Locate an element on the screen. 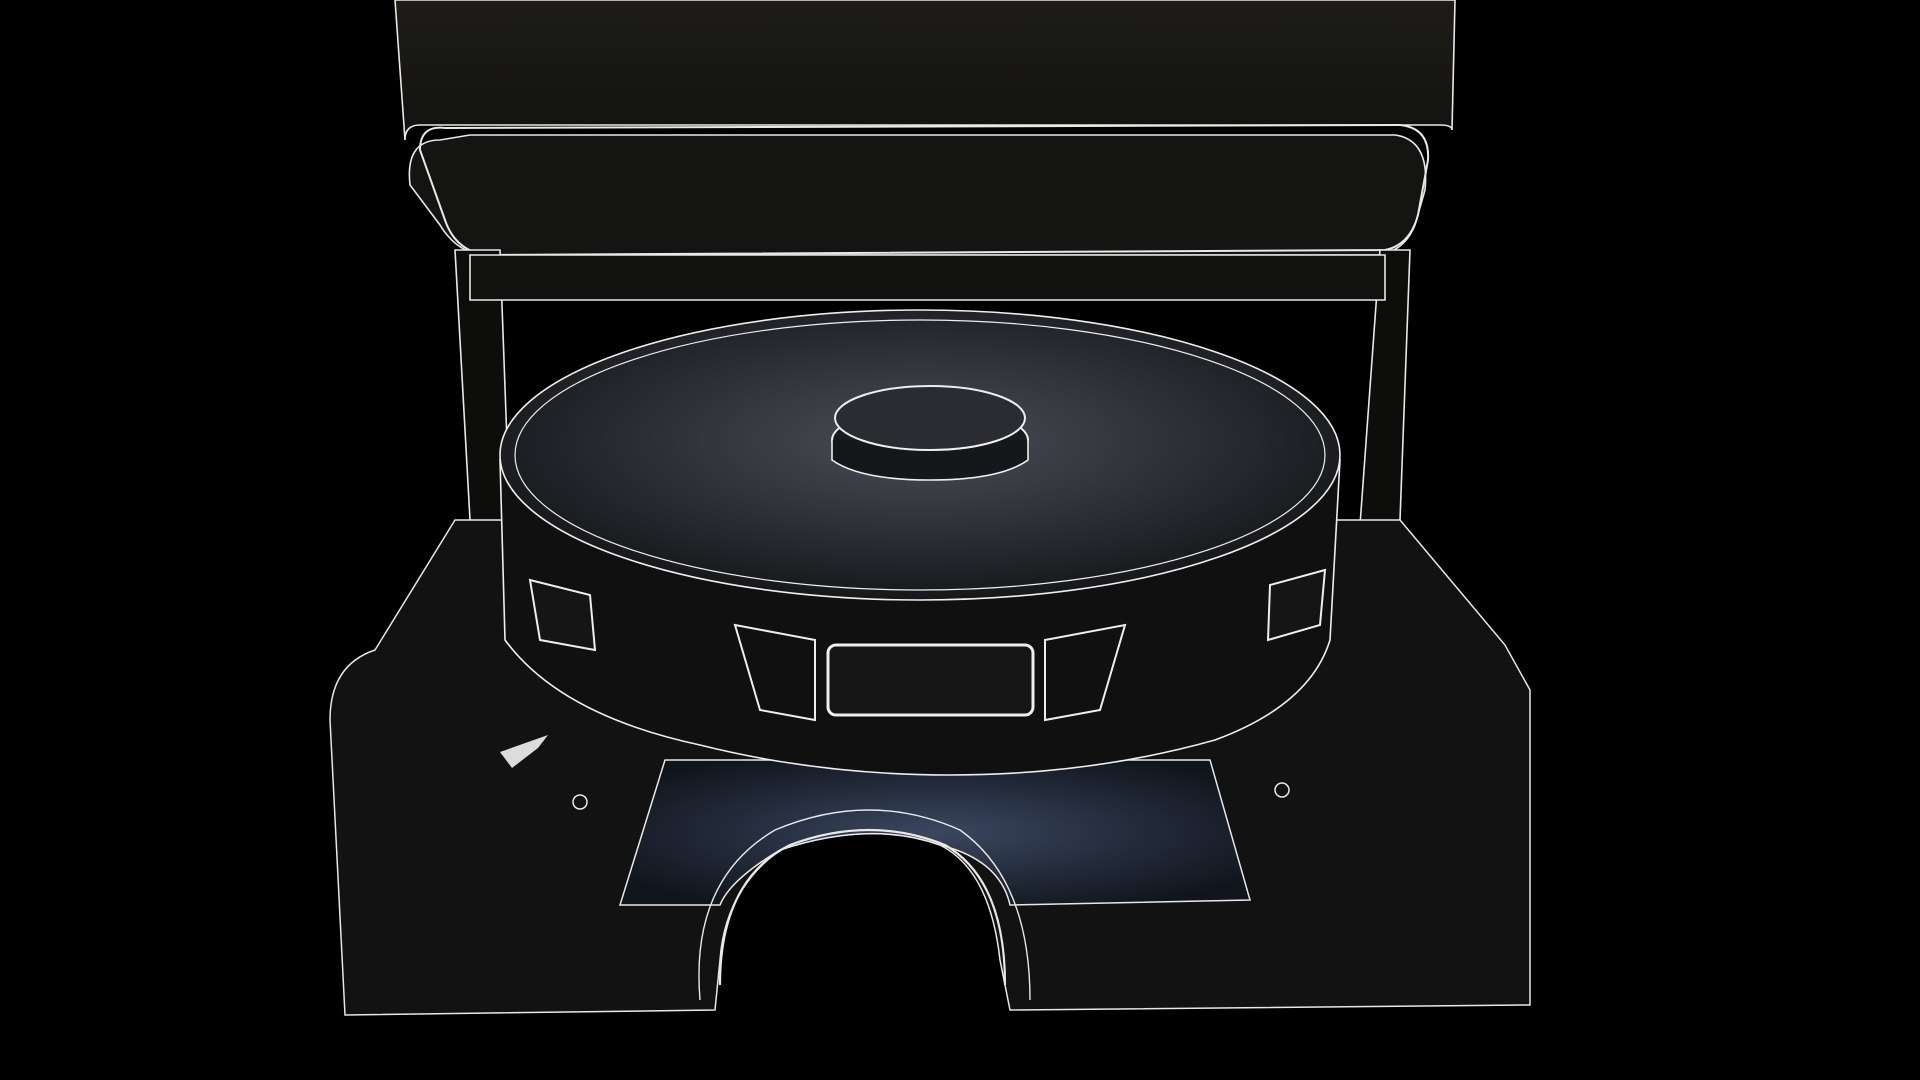 This screenshot has height=1080, width=1920. front-sensor-window is located at coordinates (930, 680).